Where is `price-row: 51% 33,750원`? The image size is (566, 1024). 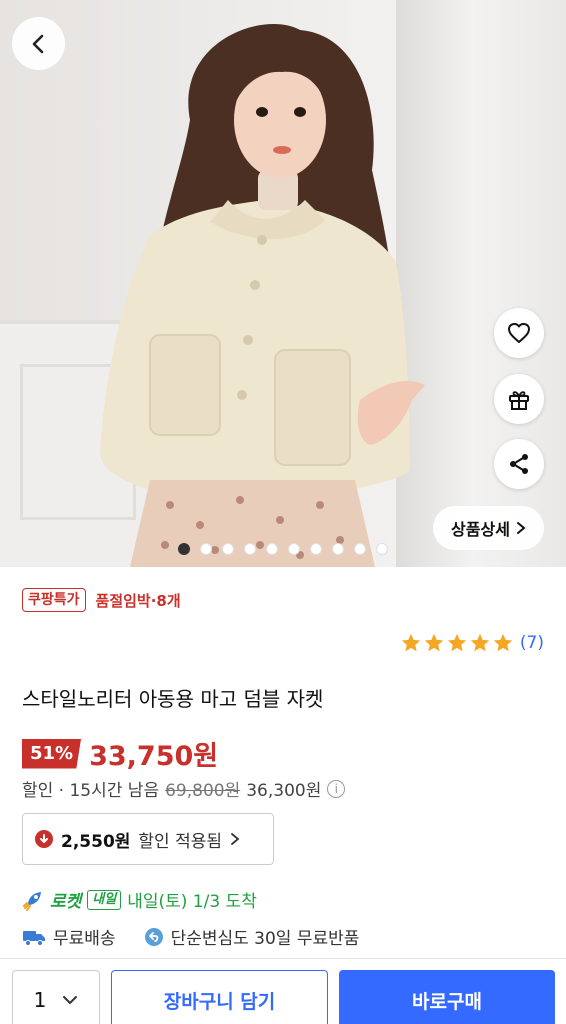
price-row: 51% 33,750원 is located at coordinates (120, 753).